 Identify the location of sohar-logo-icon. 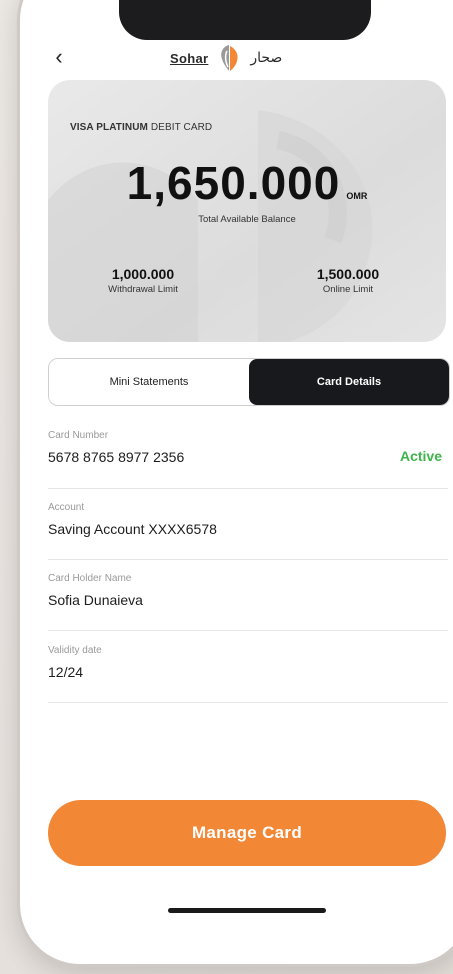
(229, 58).